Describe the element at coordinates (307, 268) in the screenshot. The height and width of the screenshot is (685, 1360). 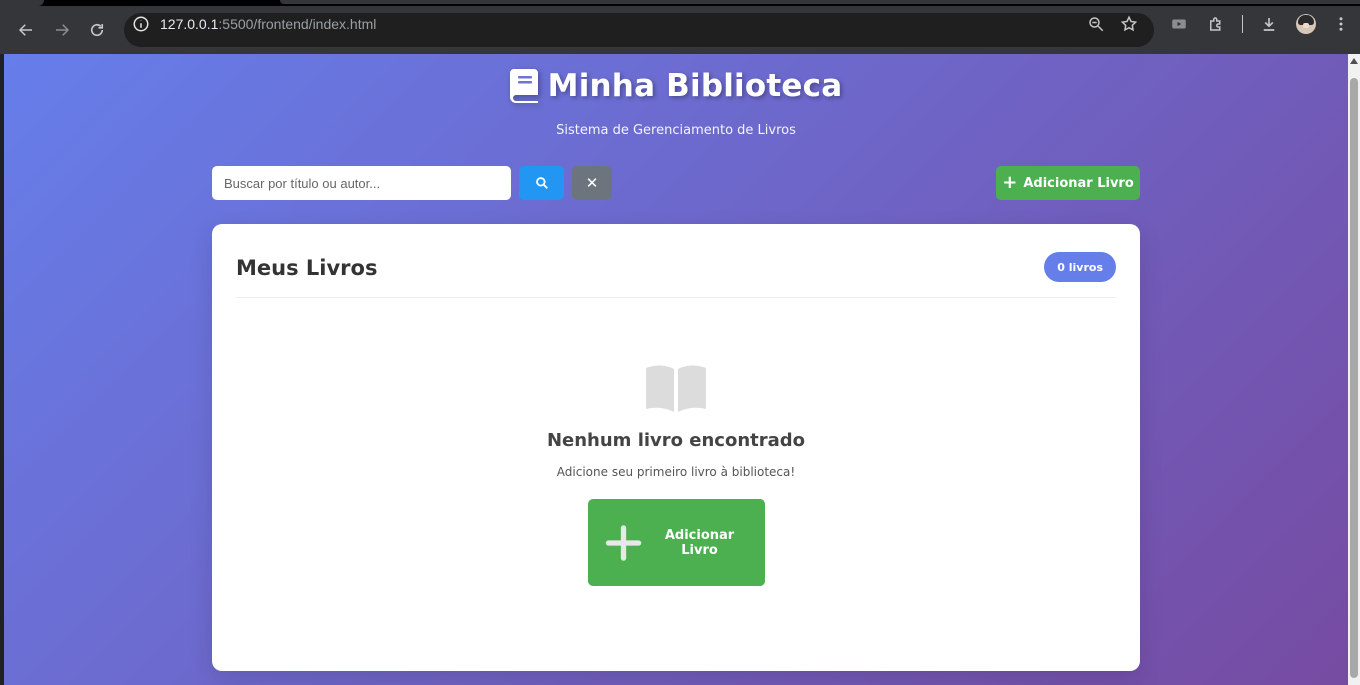
I see `books-section-title: Meus Livros` at that location.